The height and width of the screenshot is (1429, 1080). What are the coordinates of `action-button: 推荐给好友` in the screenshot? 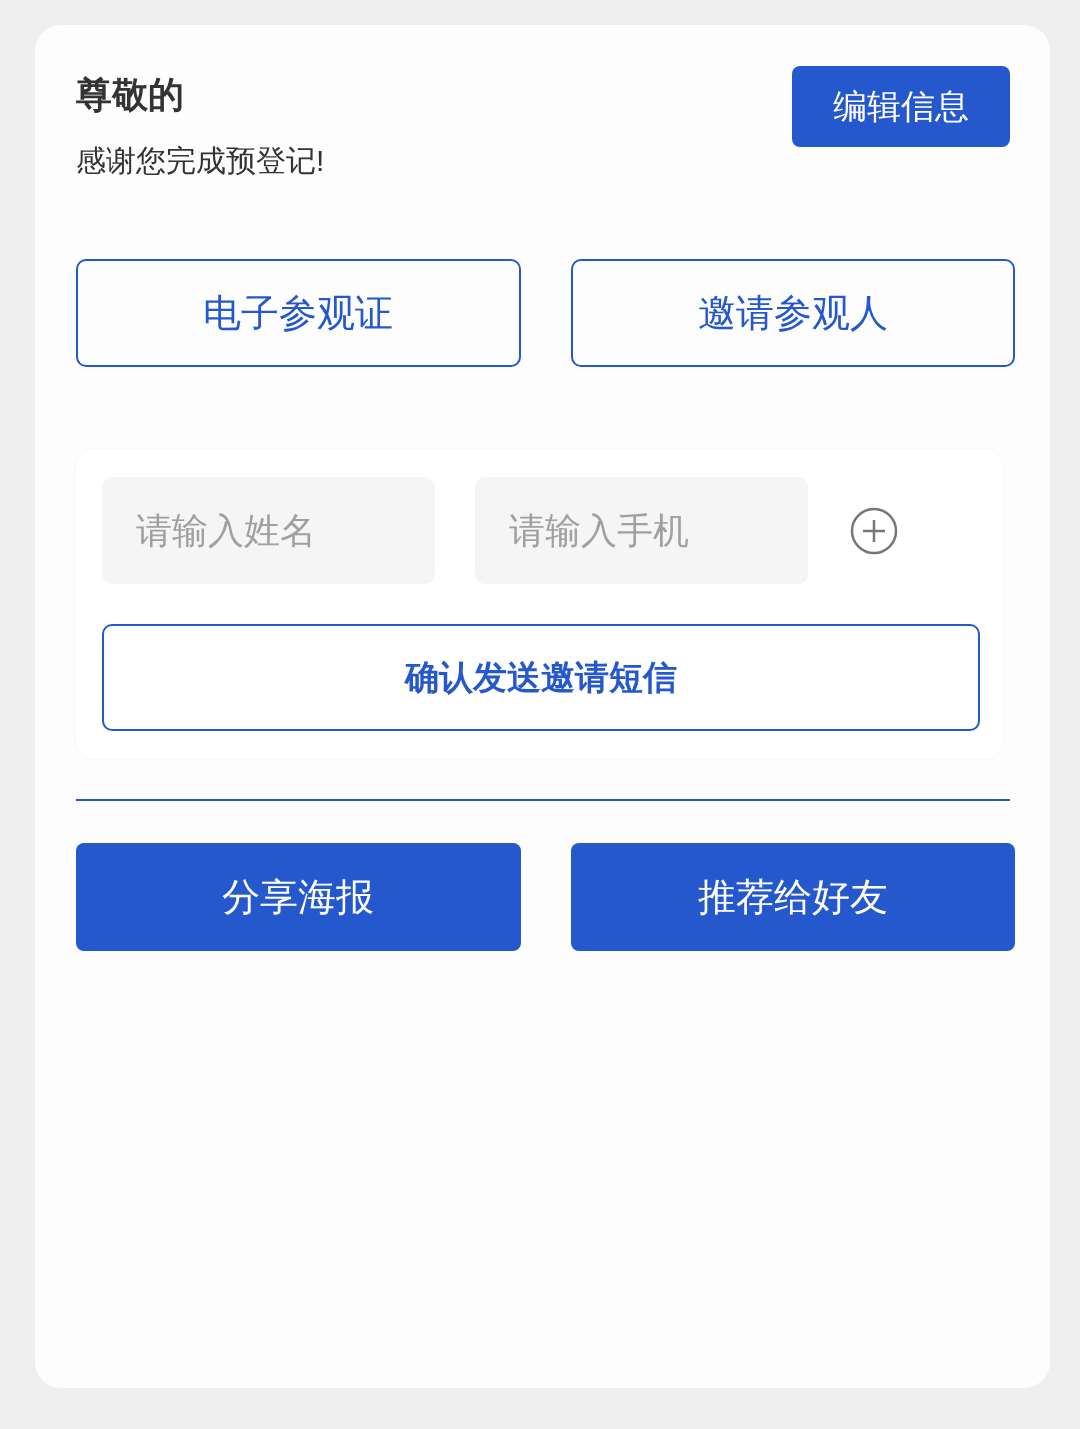 It's located at (792, 897).